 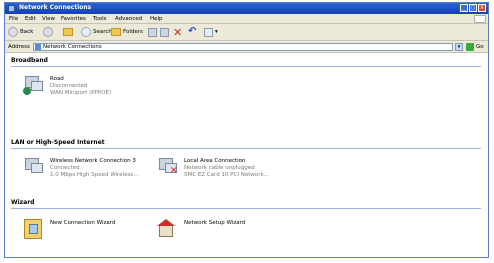 I want to click on address-dropdown-button: ▾, so click(x=459, y=47).